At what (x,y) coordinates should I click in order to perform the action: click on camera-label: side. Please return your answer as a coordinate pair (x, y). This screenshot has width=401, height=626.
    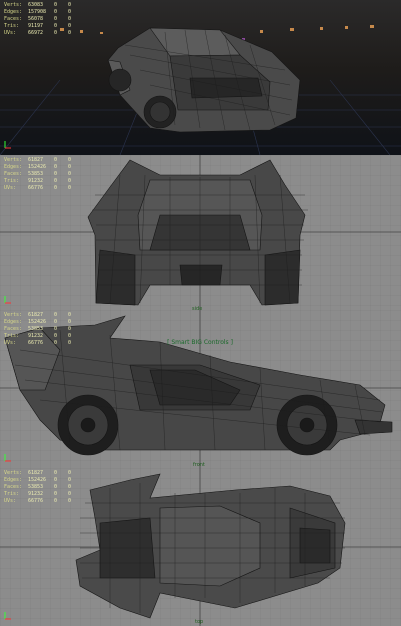
    Looking at the image, I should click on (197, 308).